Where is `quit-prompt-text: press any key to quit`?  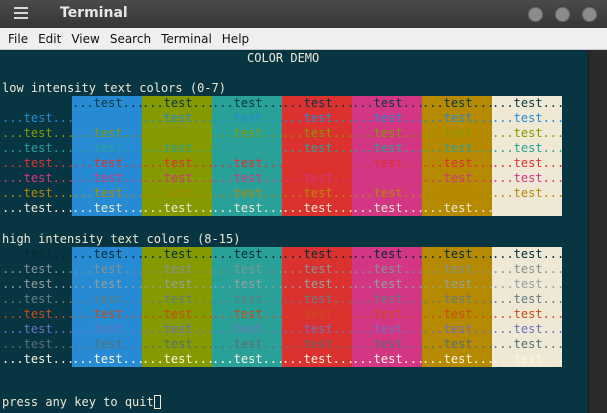 quit-prompt-text: press any key to quit is located at coordinates (78, 402).